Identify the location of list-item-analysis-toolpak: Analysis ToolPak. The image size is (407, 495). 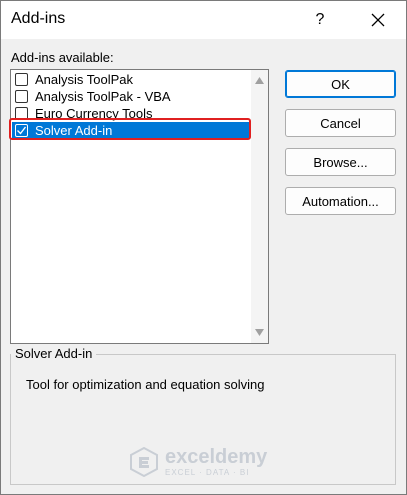
(131, 79).